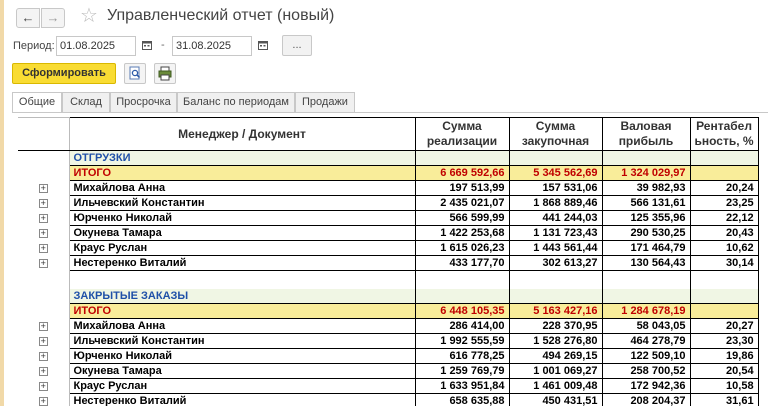 This screenshot has height=406, width=768. What do you see at coordinates (556, 356) in the screenshot?
I see `purchase-value: 494 269,15` at bounding box center [556, 356].